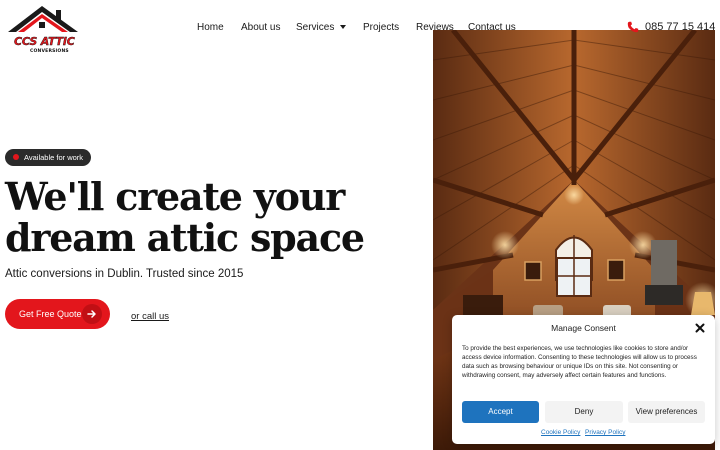 The width and height of the screenshot is (720, 450). I want to click on logo-text: CCS ATTIC, so click(44, 41).